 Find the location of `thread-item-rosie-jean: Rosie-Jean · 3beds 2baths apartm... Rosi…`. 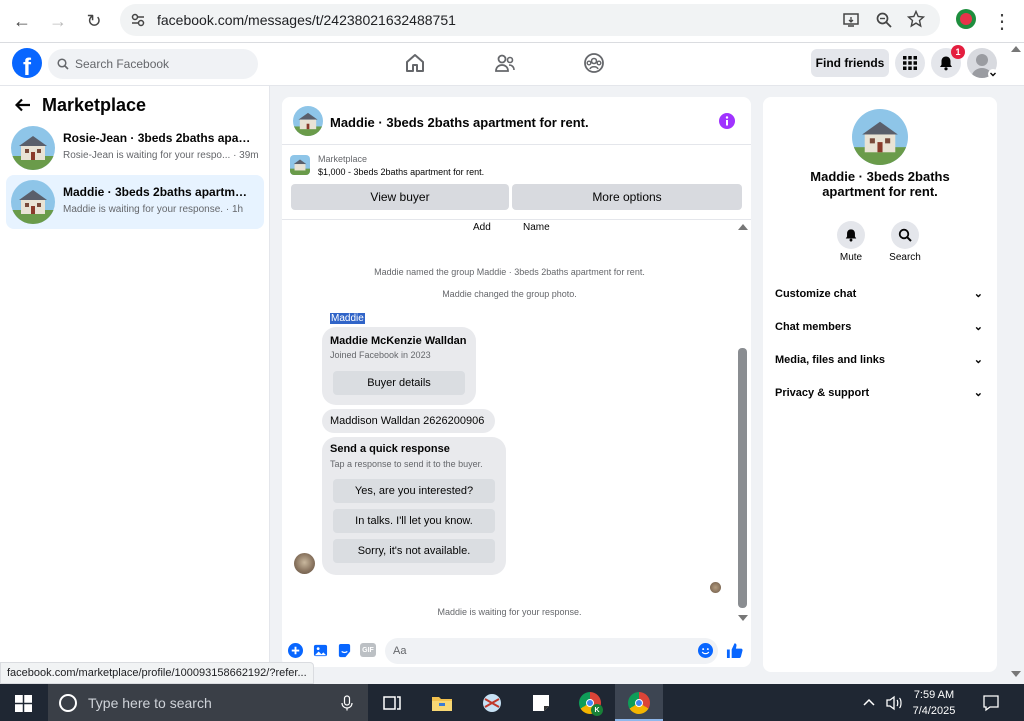

thread-item-rosie-jean: Rosie-Jean · 3beds 2baths apartm... Rosi… is located at coordinates (135, 148).